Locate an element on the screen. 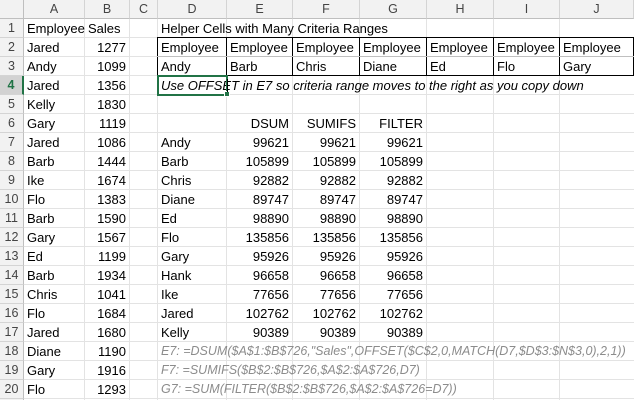  cell-b2: 1277 is located at coordinates (107, 47).